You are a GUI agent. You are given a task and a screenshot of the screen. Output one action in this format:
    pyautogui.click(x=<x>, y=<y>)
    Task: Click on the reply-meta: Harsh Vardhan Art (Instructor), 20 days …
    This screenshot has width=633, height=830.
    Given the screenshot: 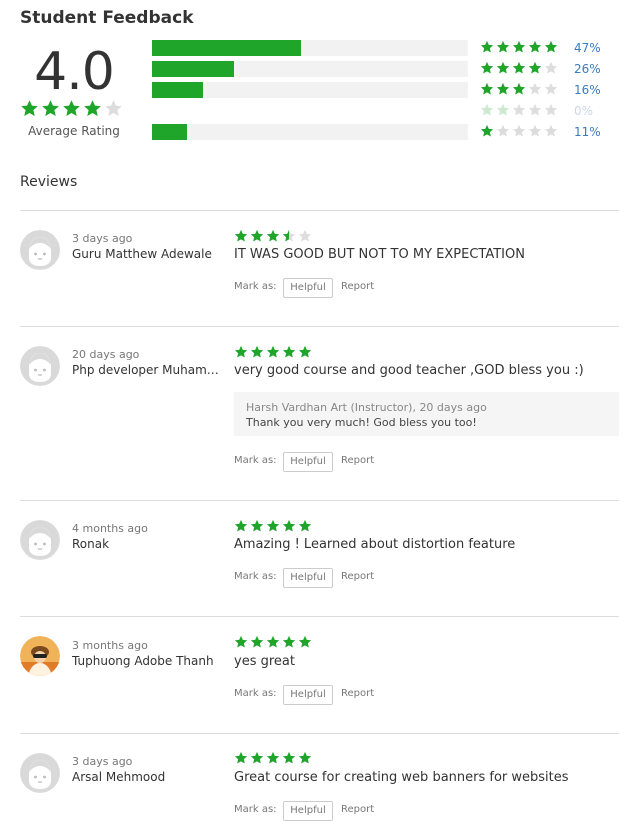 What is the action you would take?
    pyautogui.click(x=366, y=407)
    